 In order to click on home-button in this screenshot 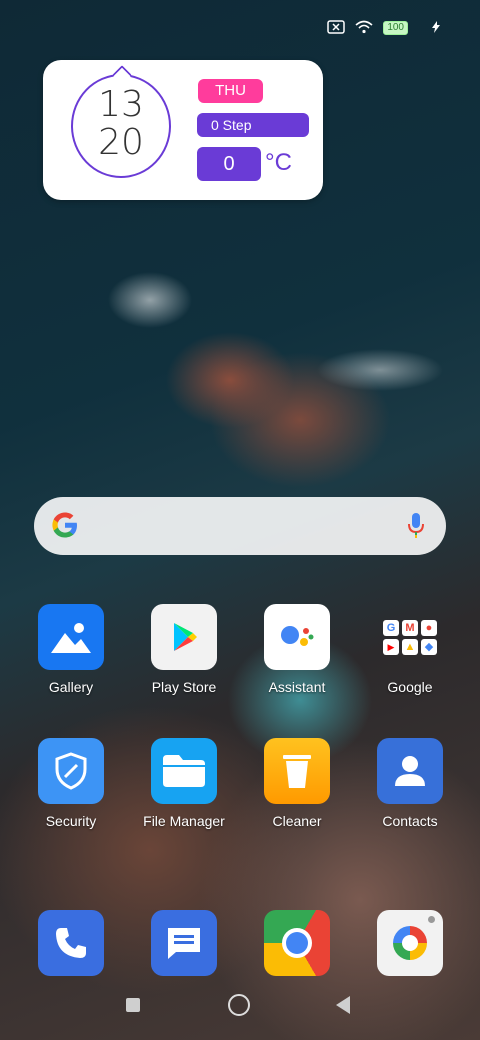, I will do `click(239, 1005)`.